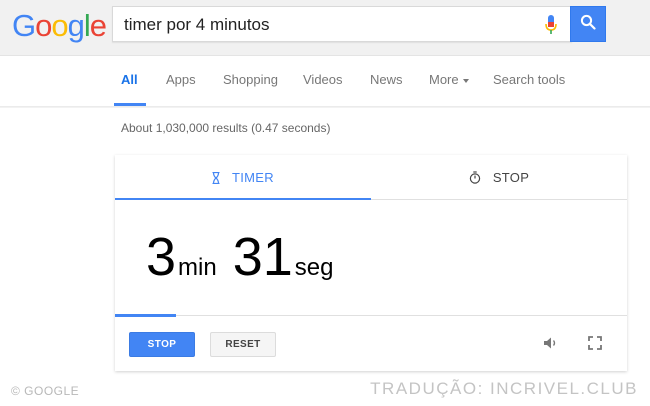  I want to click on watermark-translation: TRADUÇÃO: INCRIVEL.CLUB, so click(504, 388).